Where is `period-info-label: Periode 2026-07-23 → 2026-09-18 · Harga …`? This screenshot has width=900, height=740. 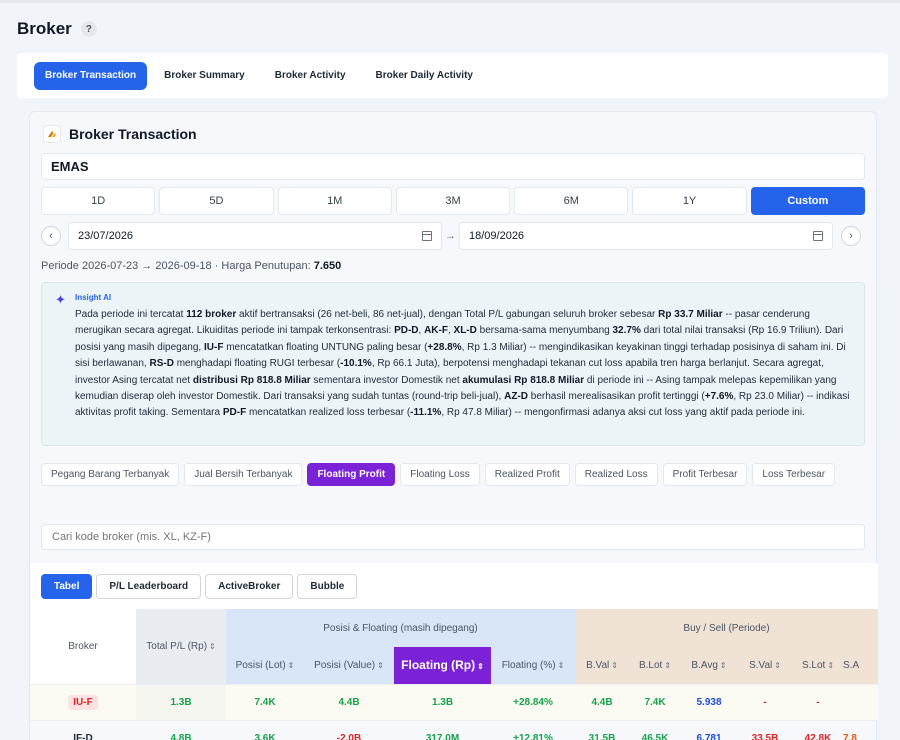 period-info-label: Periode 2026-07-23 → 2026-09-18 · Harga … is located at coordinates (177, 266).